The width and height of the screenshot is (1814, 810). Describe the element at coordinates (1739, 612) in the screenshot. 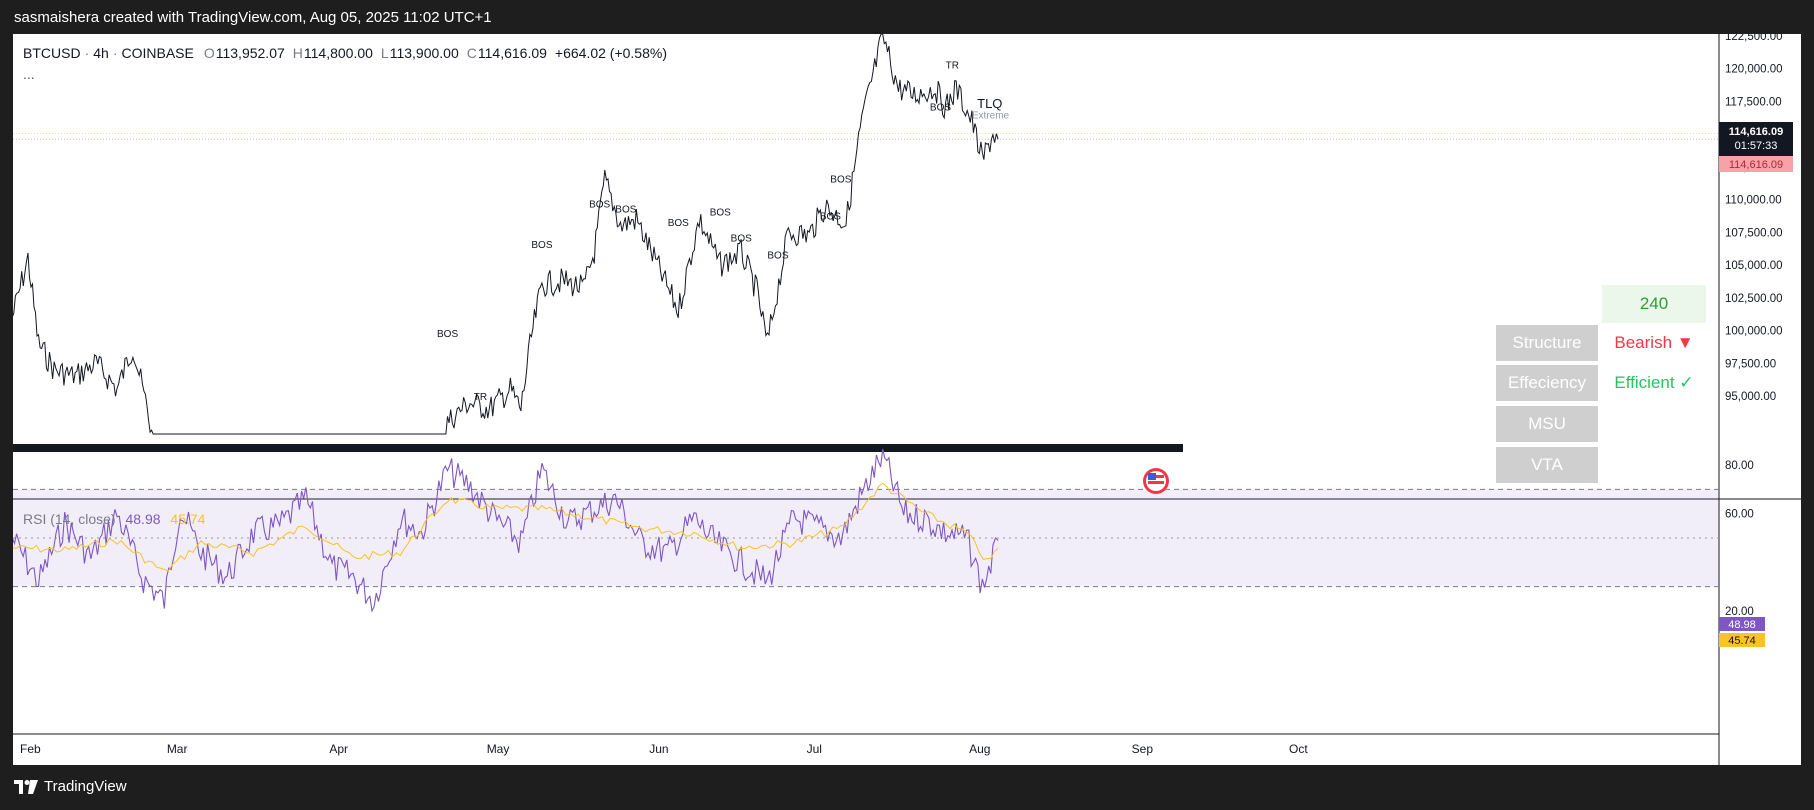

I see `rsi-axis-tick-label: 20.00` at that location.